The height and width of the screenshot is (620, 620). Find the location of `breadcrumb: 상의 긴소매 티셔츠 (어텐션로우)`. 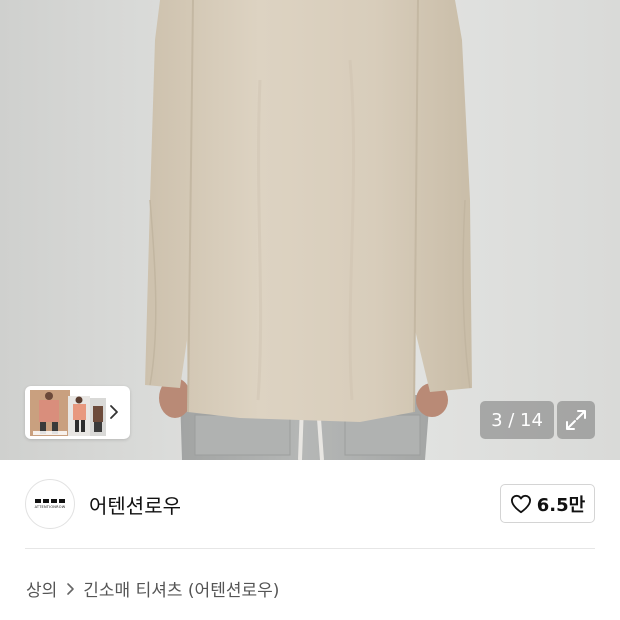

breadcrumb: 상의 긴소매 티셔츠 (어텐션로우) is located at coordinates (152, 588).